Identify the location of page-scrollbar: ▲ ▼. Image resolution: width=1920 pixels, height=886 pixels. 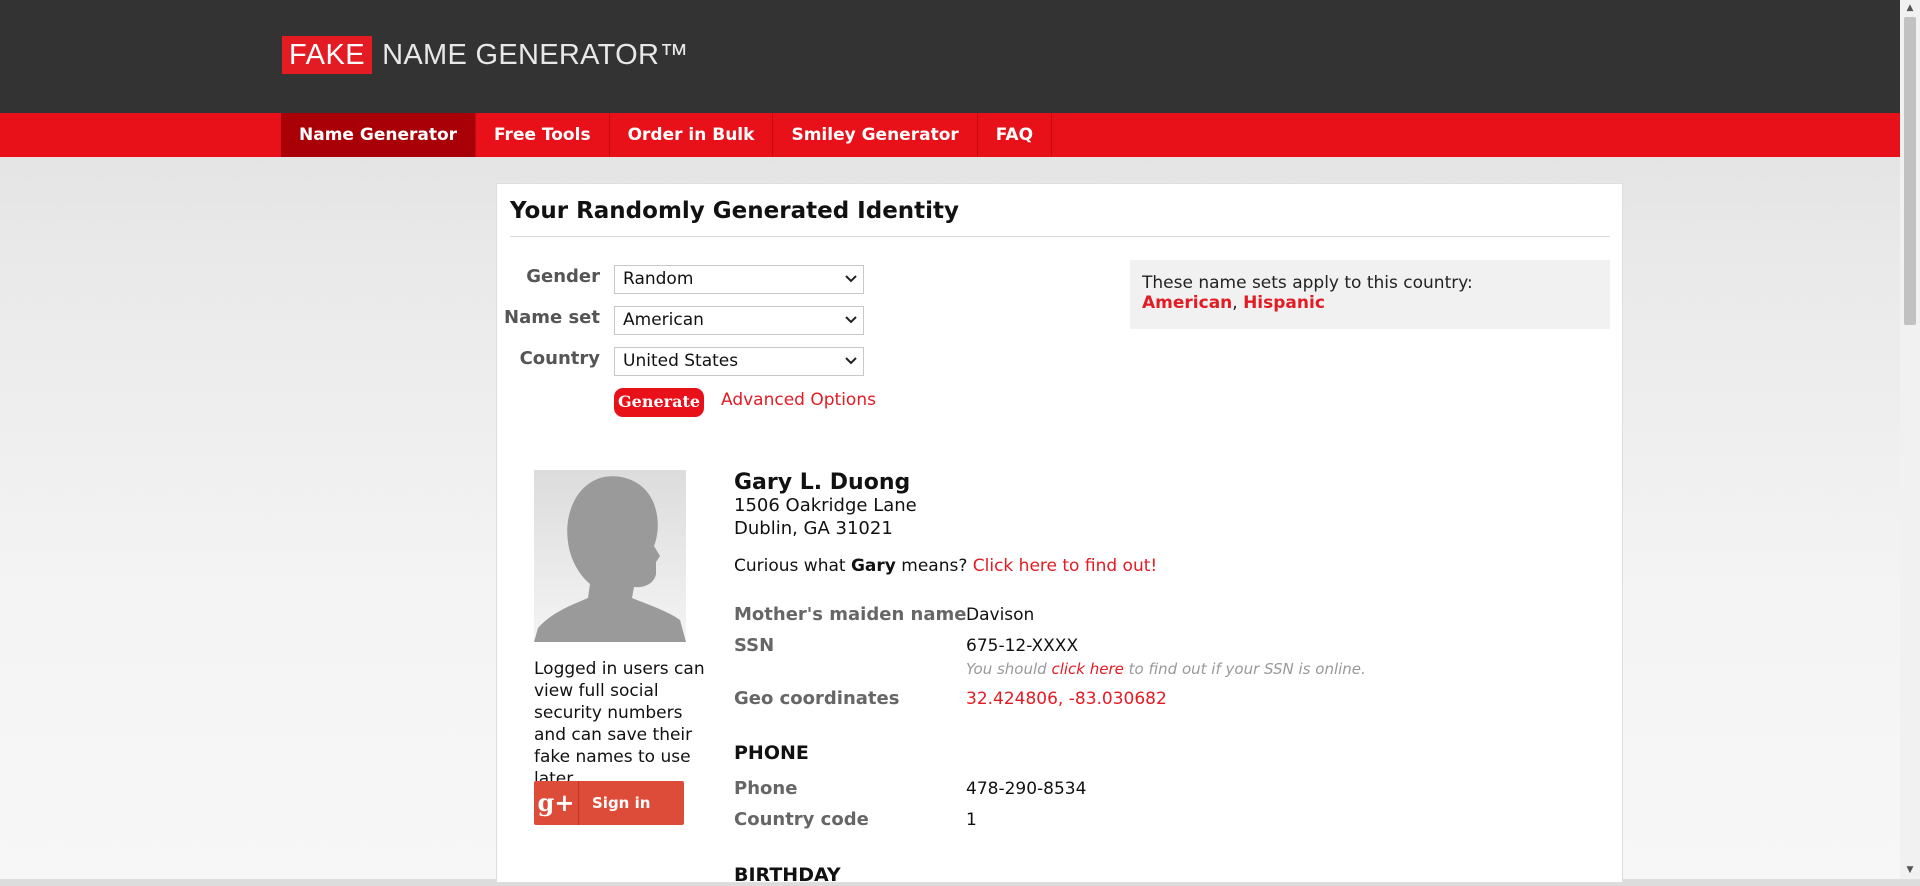
(1910, 439).